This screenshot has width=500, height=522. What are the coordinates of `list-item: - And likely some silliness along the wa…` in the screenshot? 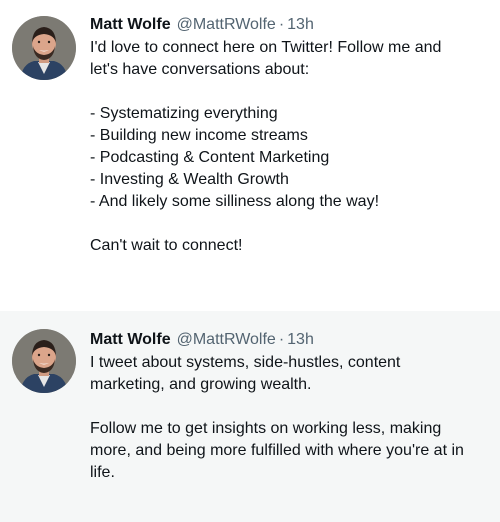 It's located at (235, 201).